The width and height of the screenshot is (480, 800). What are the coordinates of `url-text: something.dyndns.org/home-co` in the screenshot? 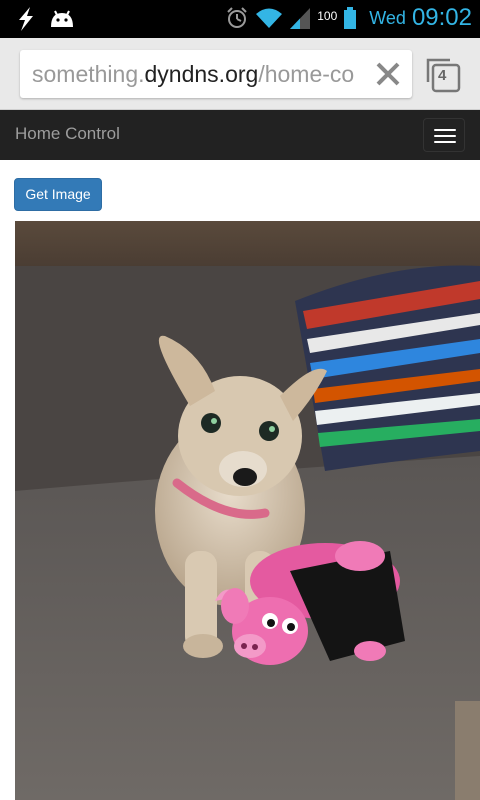 It's located at (197, 74).